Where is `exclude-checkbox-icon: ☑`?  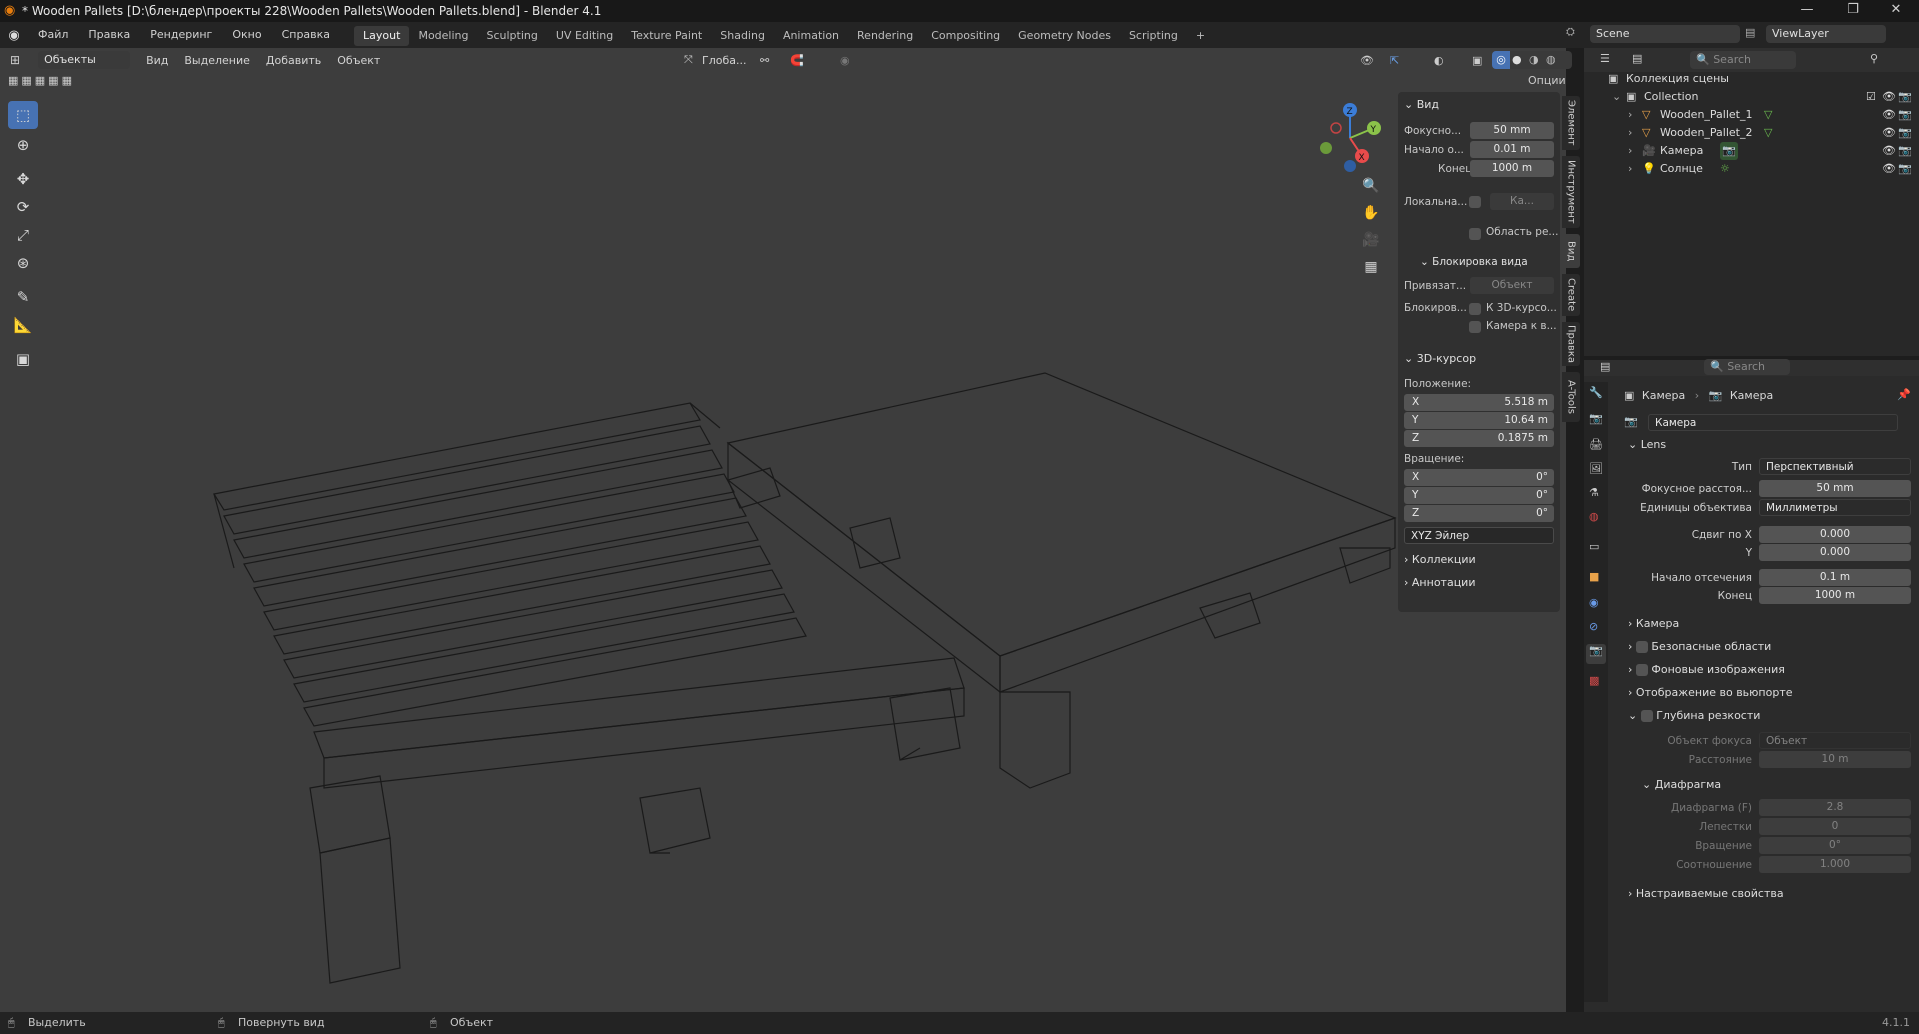
exclude-checkbox-icon: ☑ is located at coordinates (1871, 97).